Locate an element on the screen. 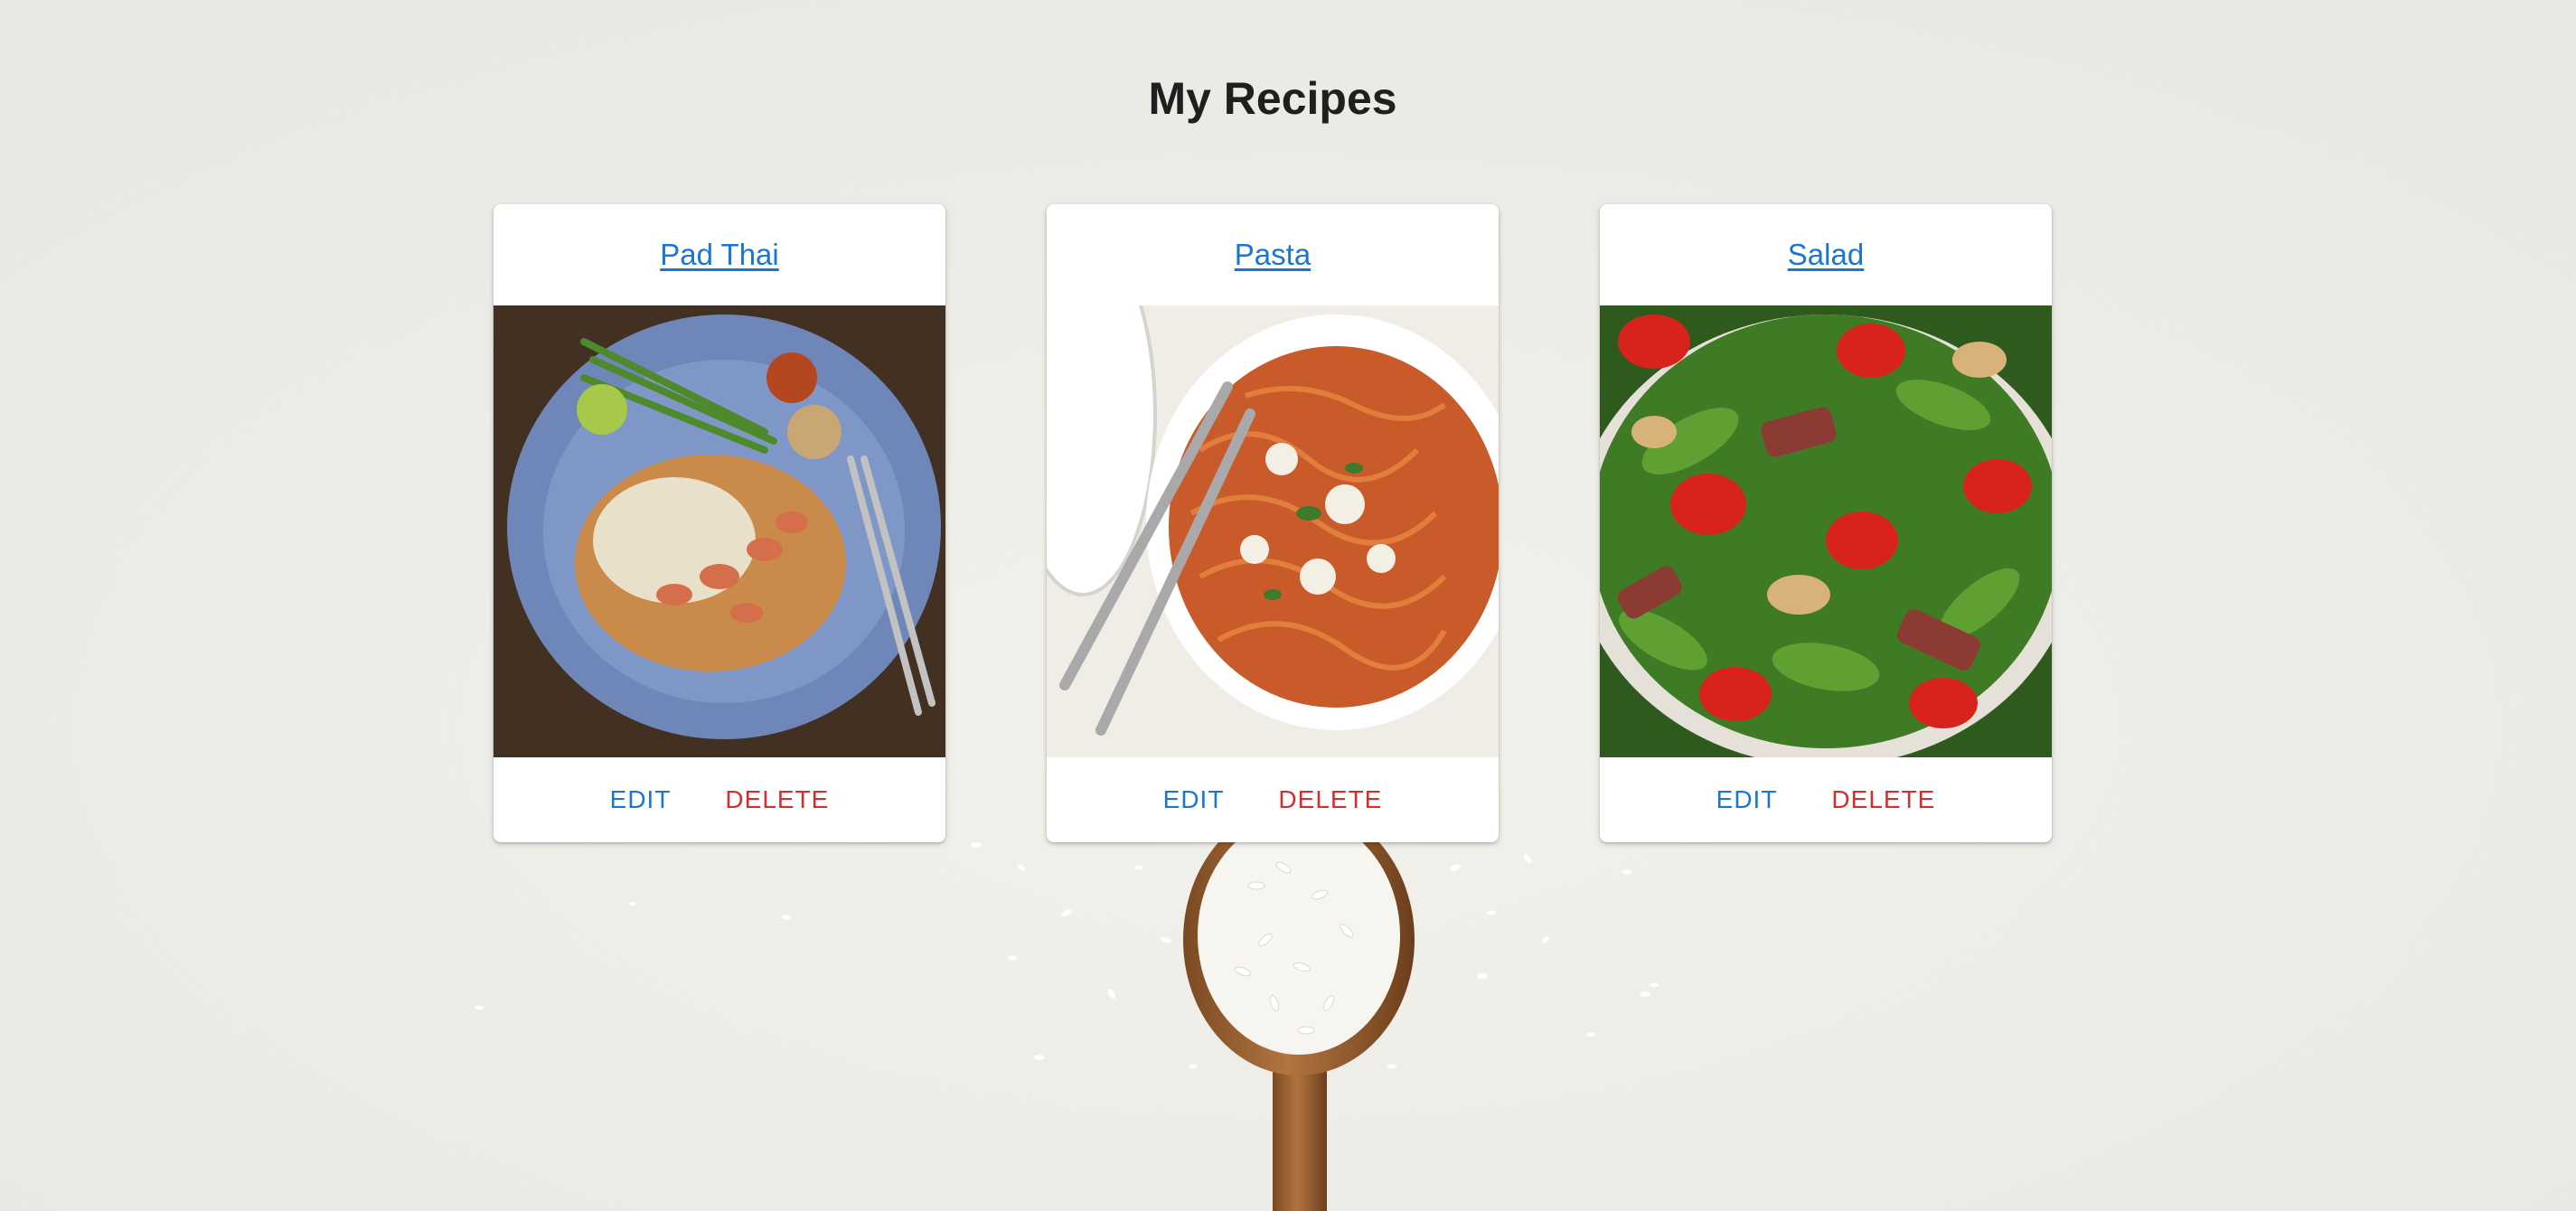 Image resolution: width=2576 pixels, height=1211 pixels. page-title: My Recipes is located at coordinates (1272, 98).